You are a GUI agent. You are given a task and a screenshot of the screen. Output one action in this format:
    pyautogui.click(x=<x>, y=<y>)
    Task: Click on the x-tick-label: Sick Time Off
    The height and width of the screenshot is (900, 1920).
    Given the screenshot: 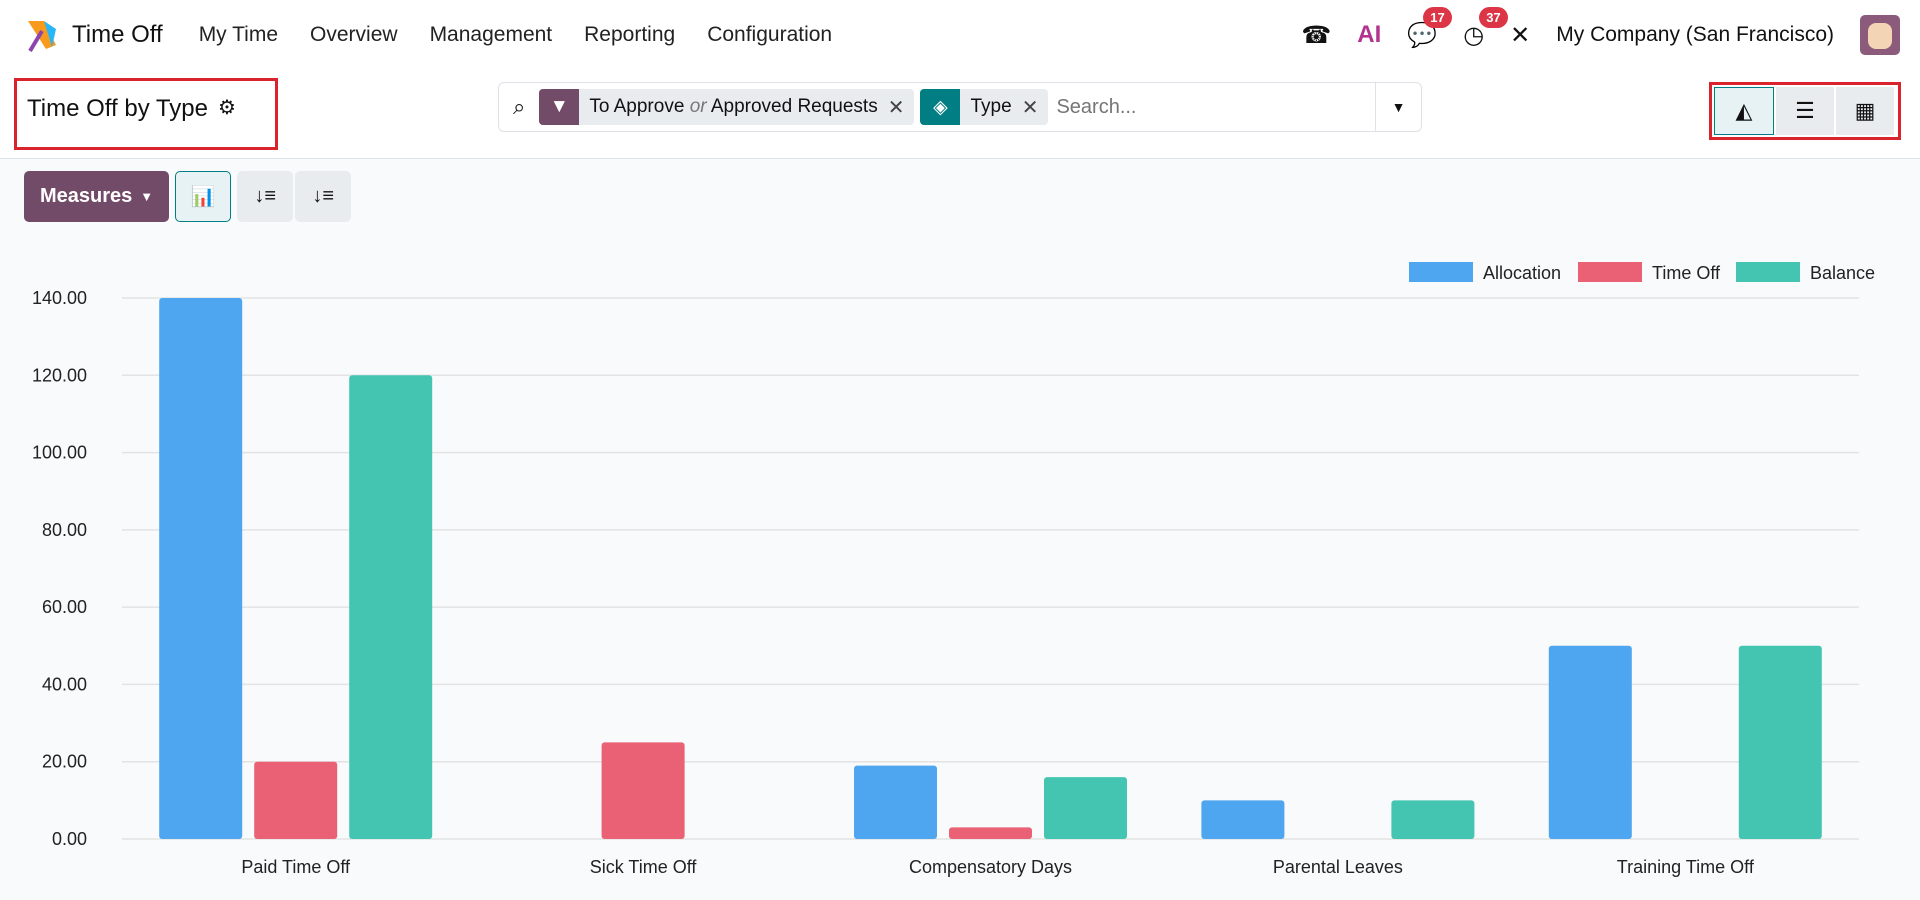 What is the action you would take?
    pyautogui.click(x=644, y=867)
    